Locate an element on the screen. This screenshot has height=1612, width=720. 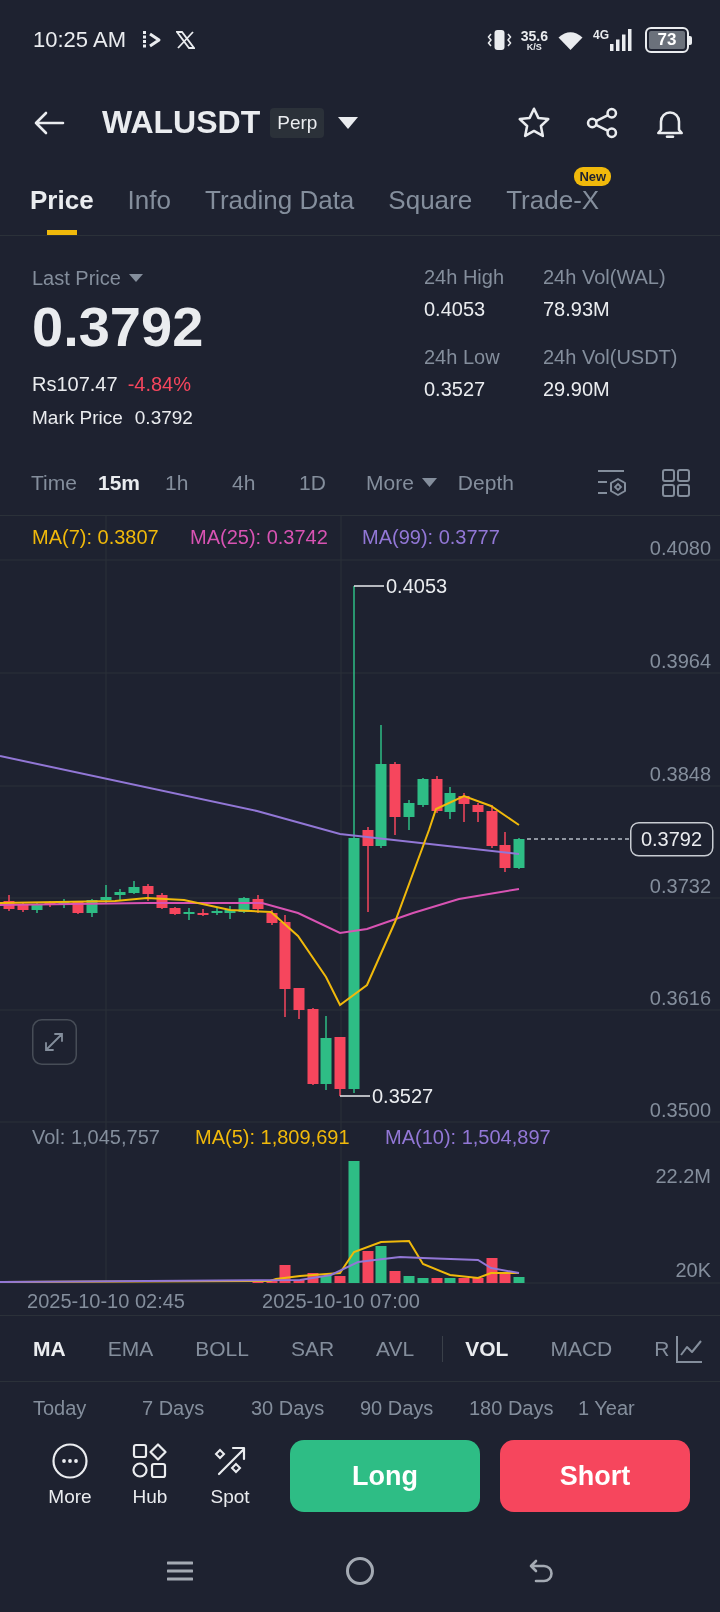
volume-axis-label: 22.2M is located at coordinates (683, 1176).